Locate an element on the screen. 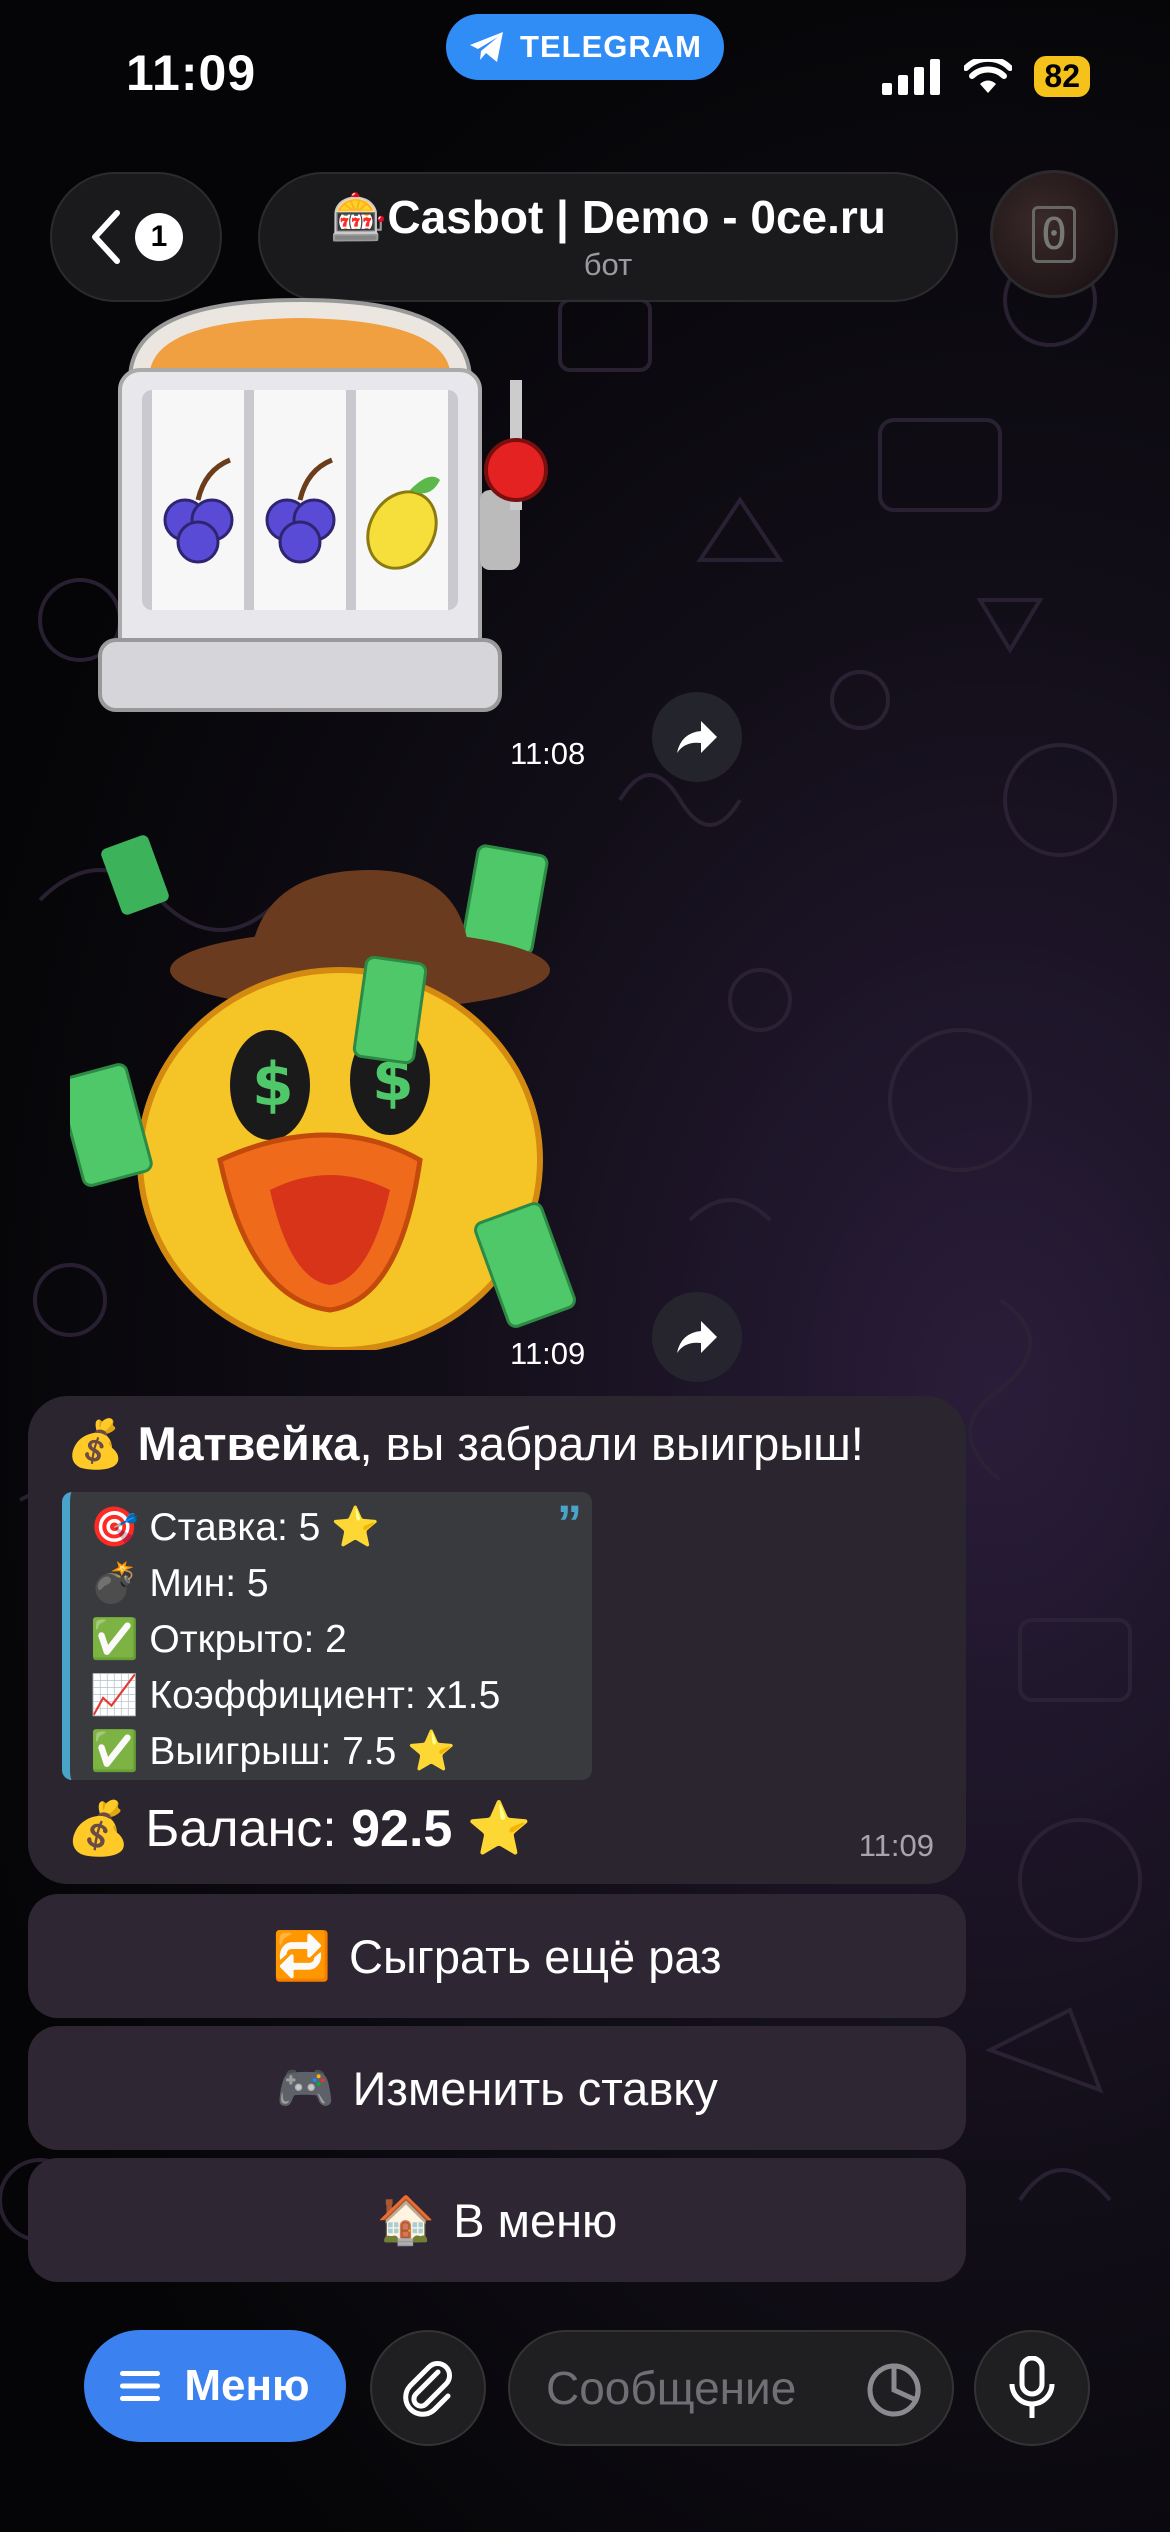  duck-money-image: $ $ is located at coordinates (316, 1094).